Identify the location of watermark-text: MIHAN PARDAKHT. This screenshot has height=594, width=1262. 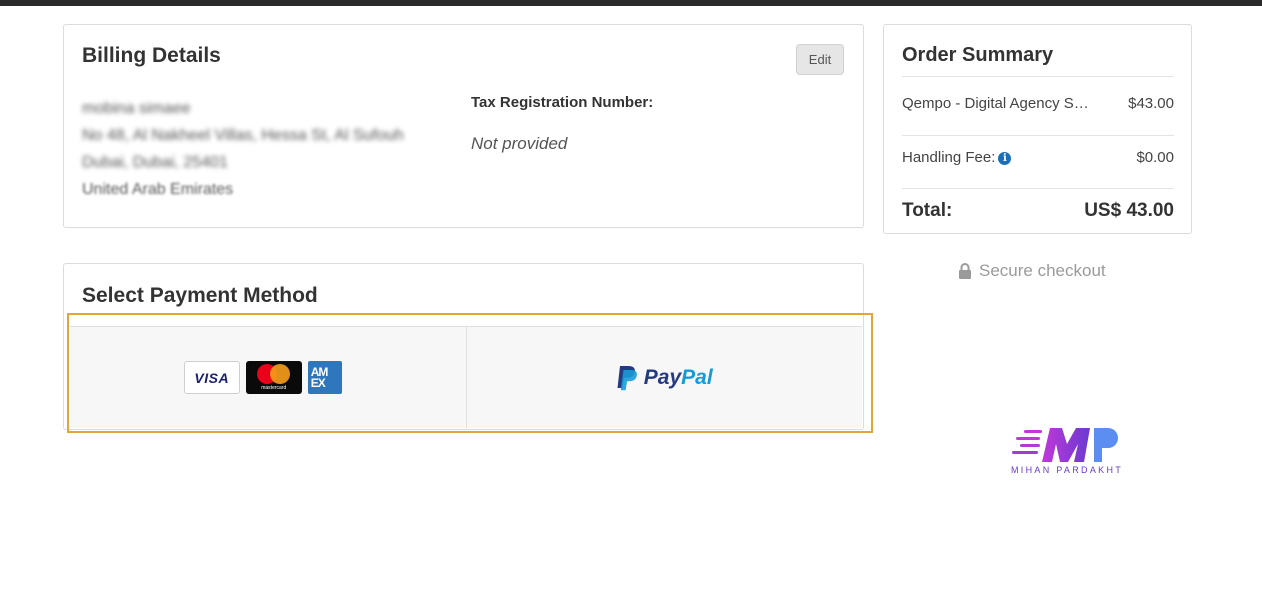
(1067, 470).